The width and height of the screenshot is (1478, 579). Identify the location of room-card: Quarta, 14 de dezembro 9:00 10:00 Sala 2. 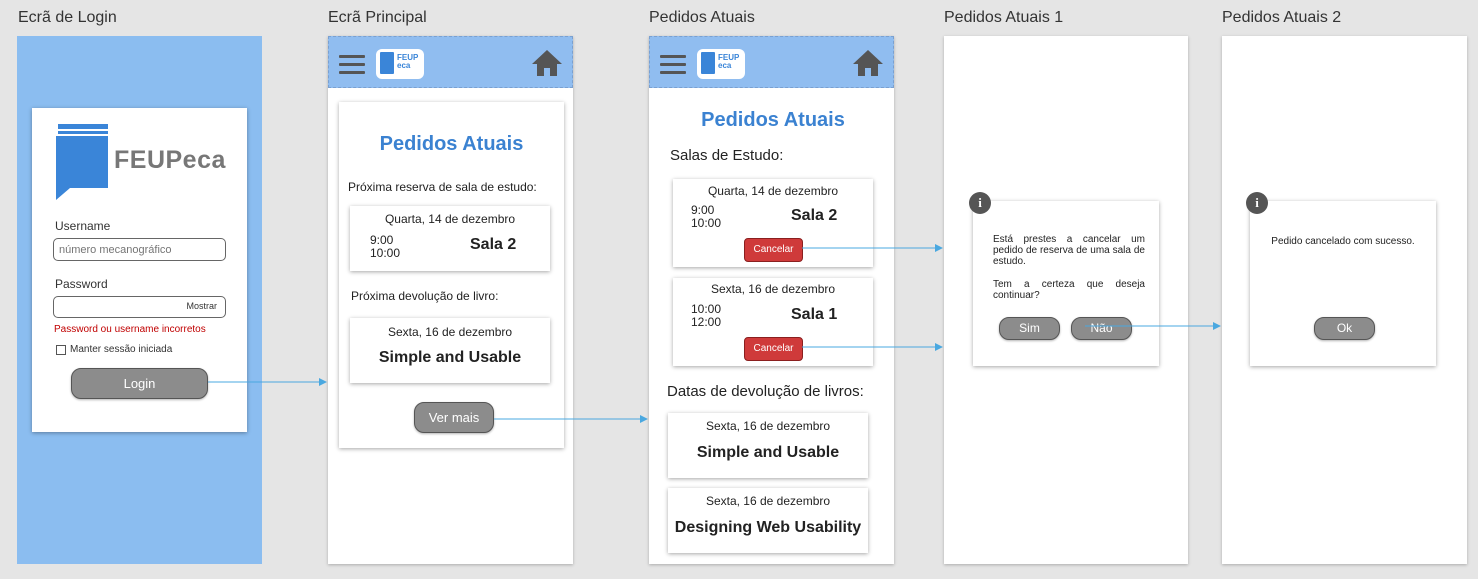
(450, 238).